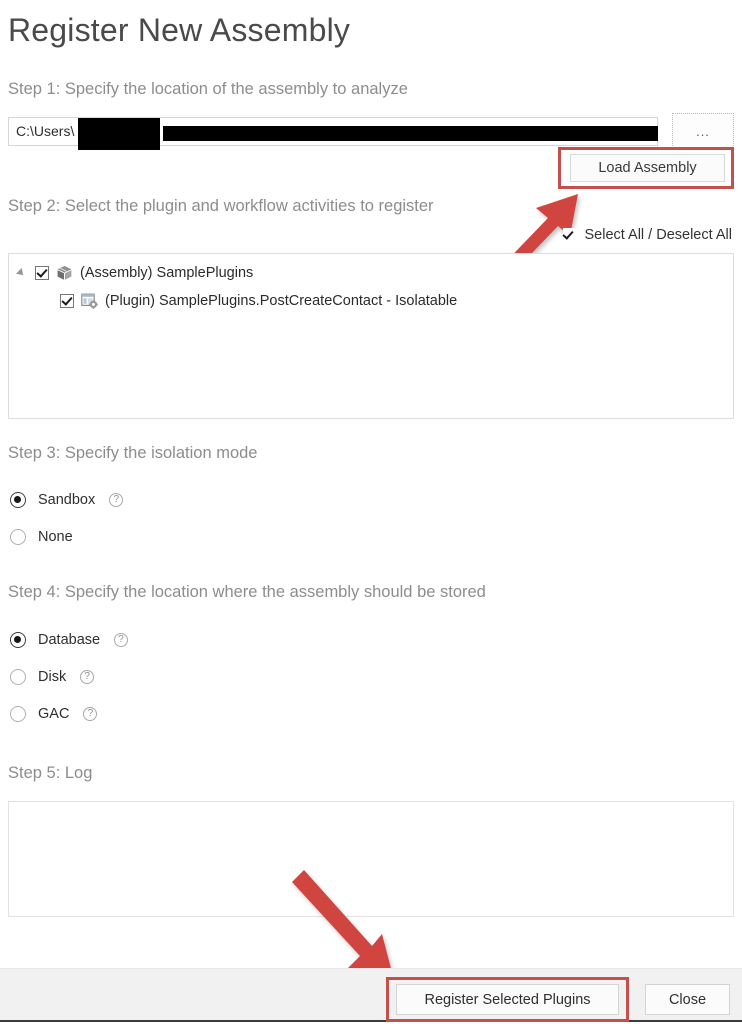  What do you see at coordinates (23, 273) in the screenshot?
I see `expander-collapse-icon` at bounding box center [23, 273].